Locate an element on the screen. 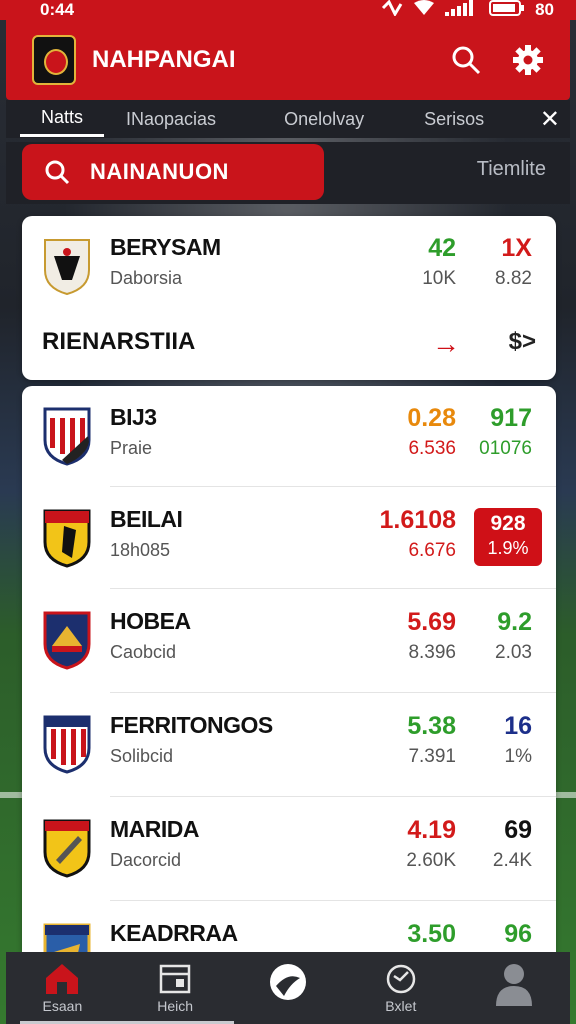  nav-profile is located at coordinates (514, 980).